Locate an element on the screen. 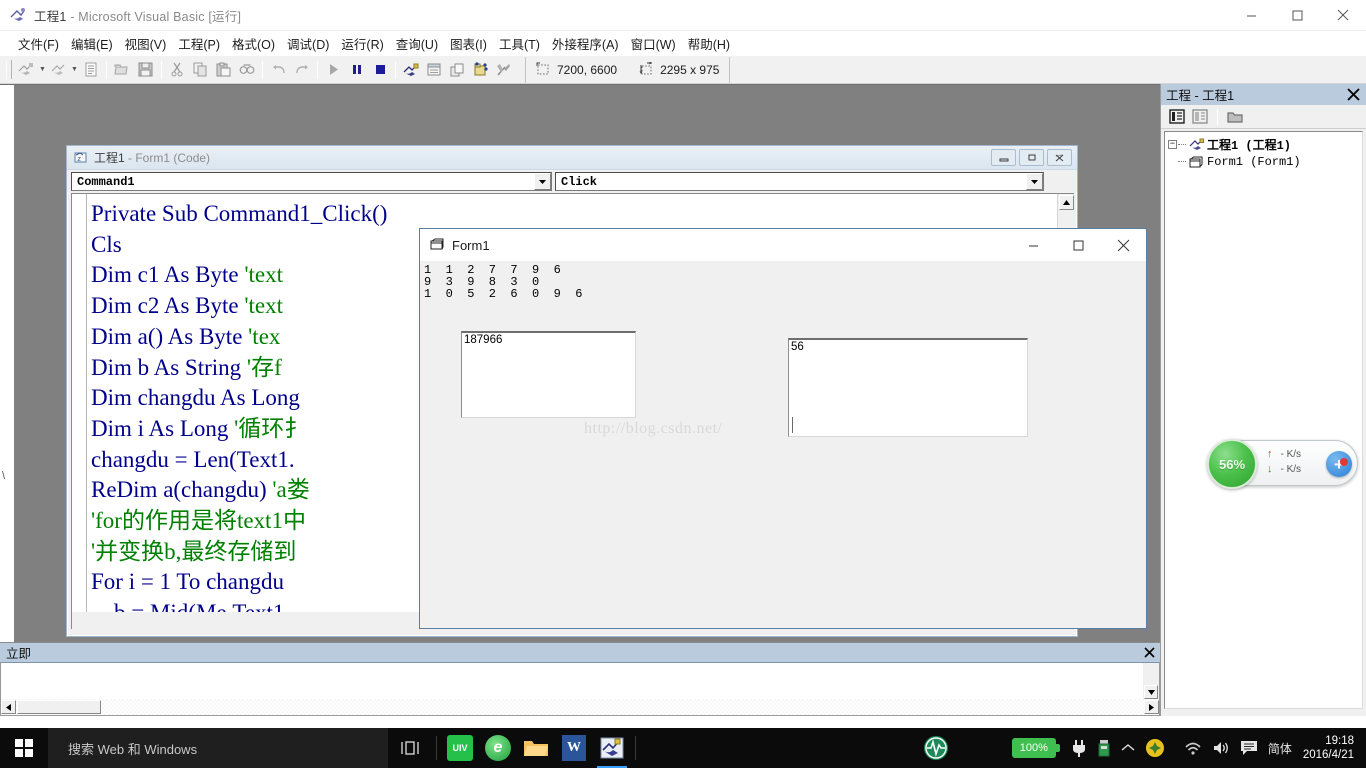 The height and width of the screenshot is (768, 1366). add-project-icon is located at coordinates (26, 70).